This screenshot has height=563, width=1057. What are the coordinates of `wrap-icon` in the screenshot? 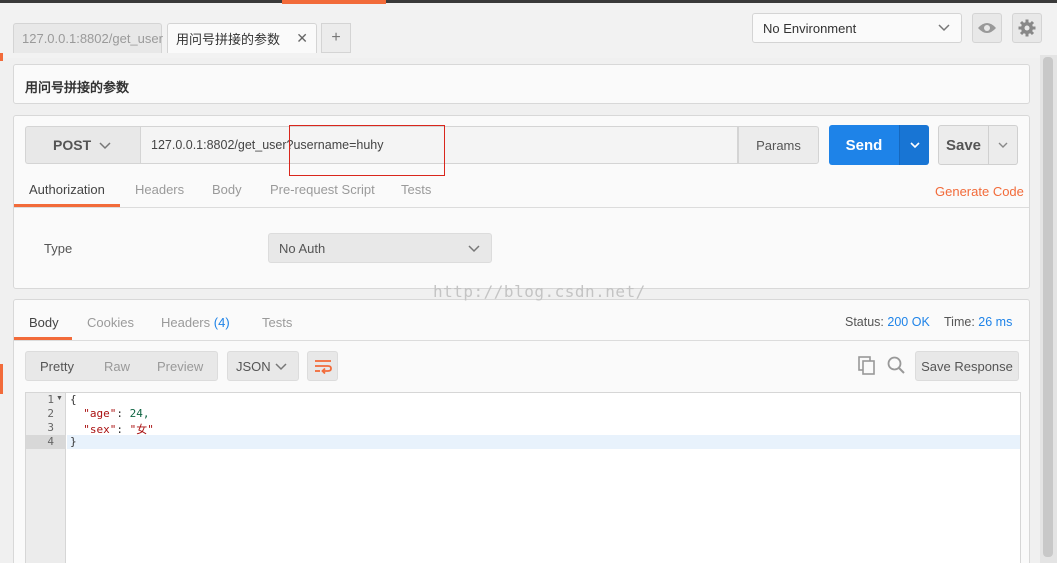 It's located at (323, 367).